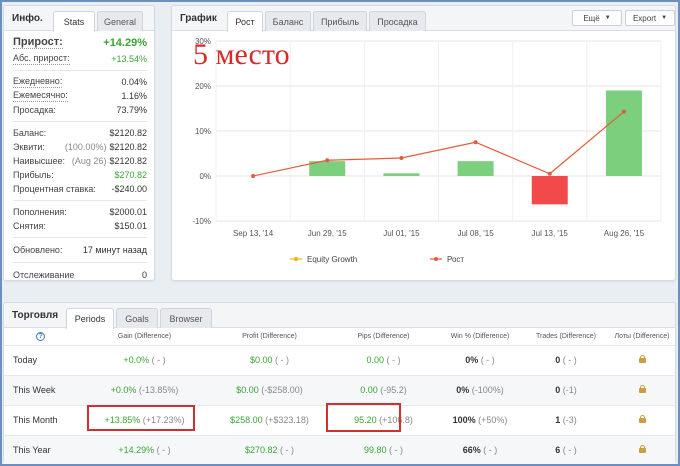 This screenshot has height=466, width=680. What do you see at coordinates (205, 176) in the screenshot?
I see `y-tick-label: 0%` at bounding box center [205, 176].